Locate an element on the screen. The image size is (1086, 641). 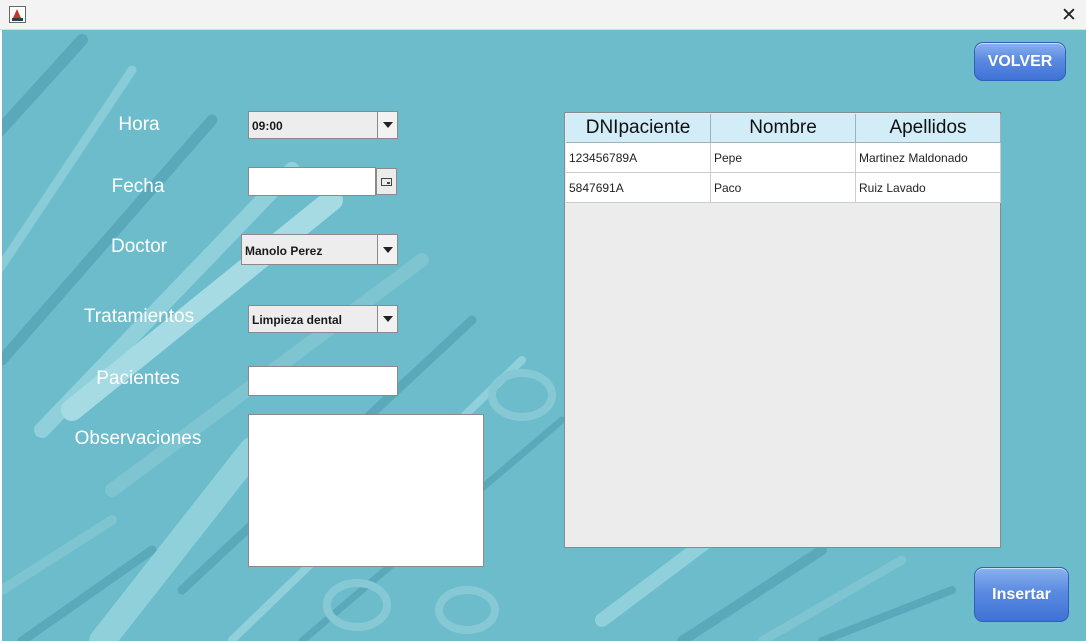
table-header: DNIpaciente Nombre Apellidos is located at coordinates (783, 128).